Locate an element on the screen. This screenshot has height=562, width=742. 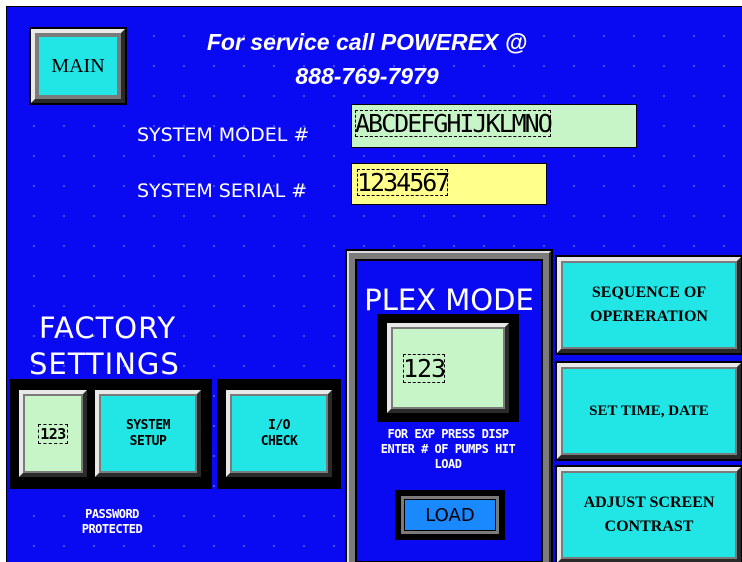
factory-settings-title-line2: SETTINGS is located at coordinates (104, 364).